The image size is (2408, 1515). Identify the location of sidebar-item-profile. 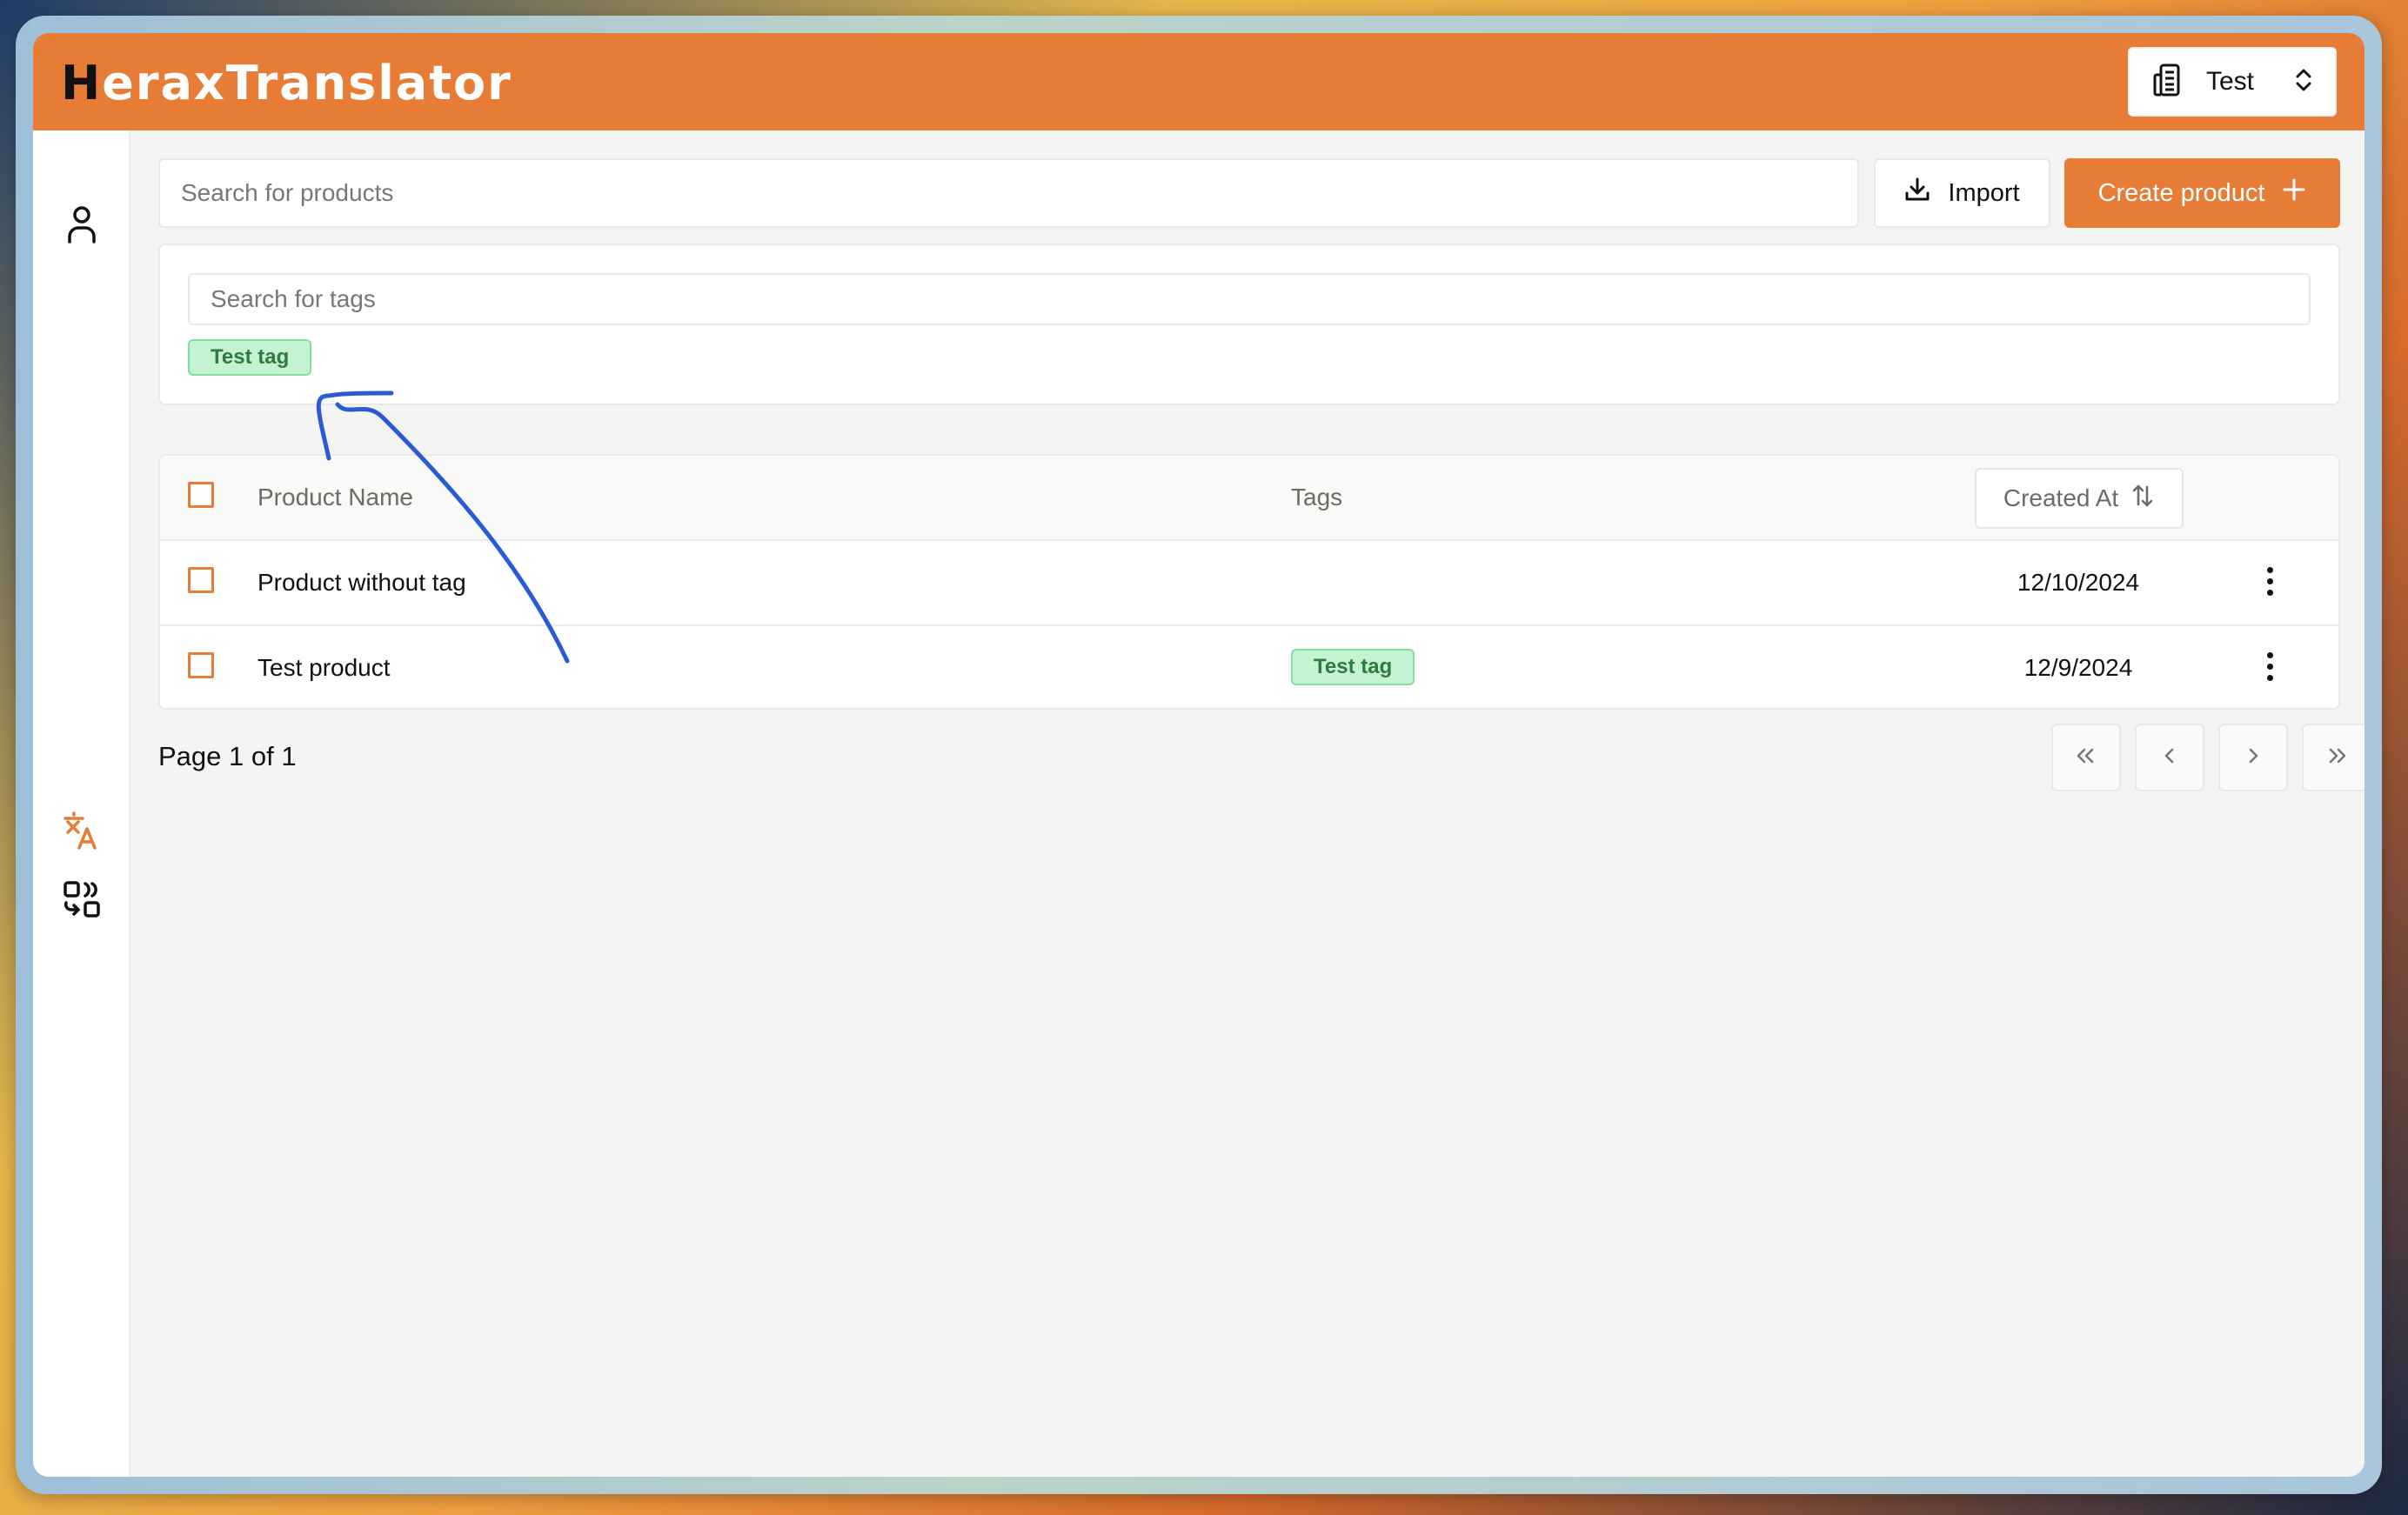
(81, 226).